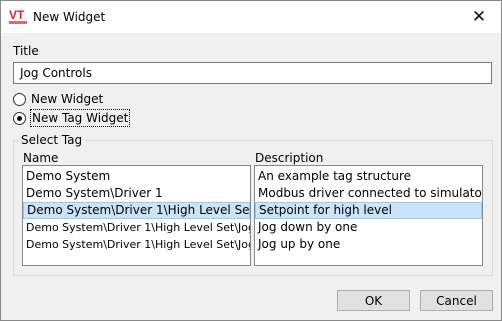  I want to click on description-column-header: Description, so click(289, 158).